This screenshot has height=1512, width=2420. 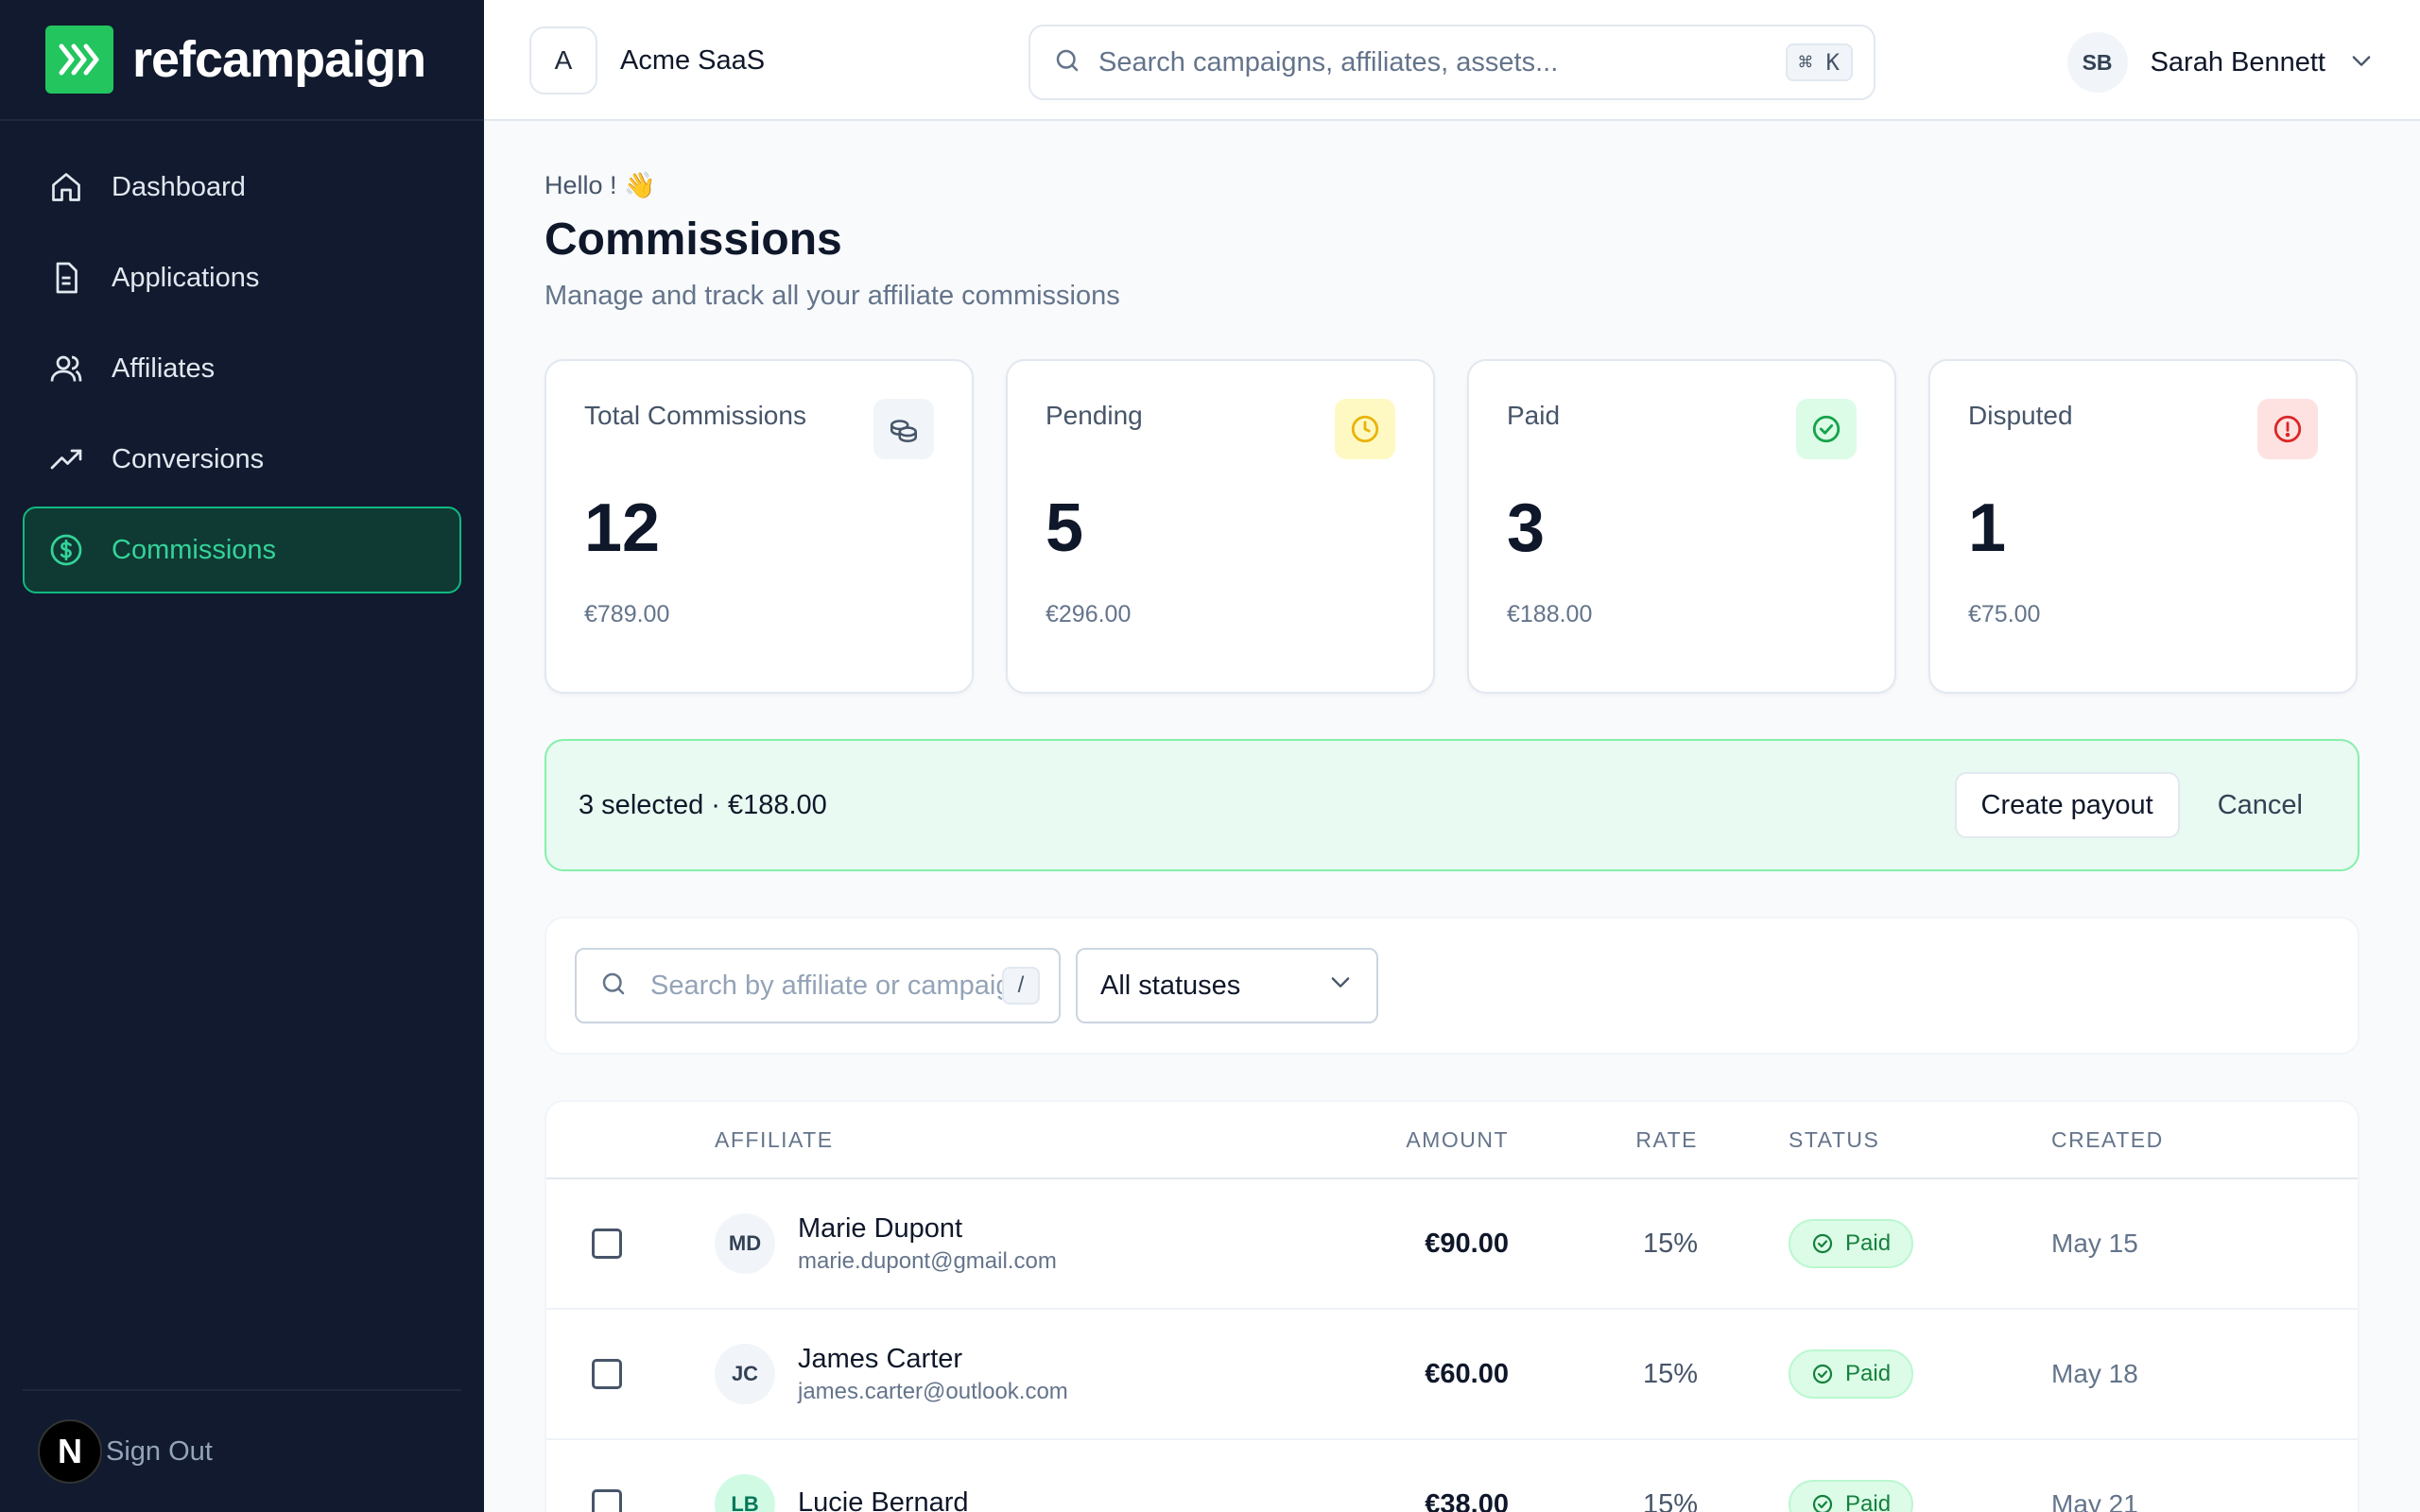 I want to click on stat-value: 12, so click(x=622, y=528).